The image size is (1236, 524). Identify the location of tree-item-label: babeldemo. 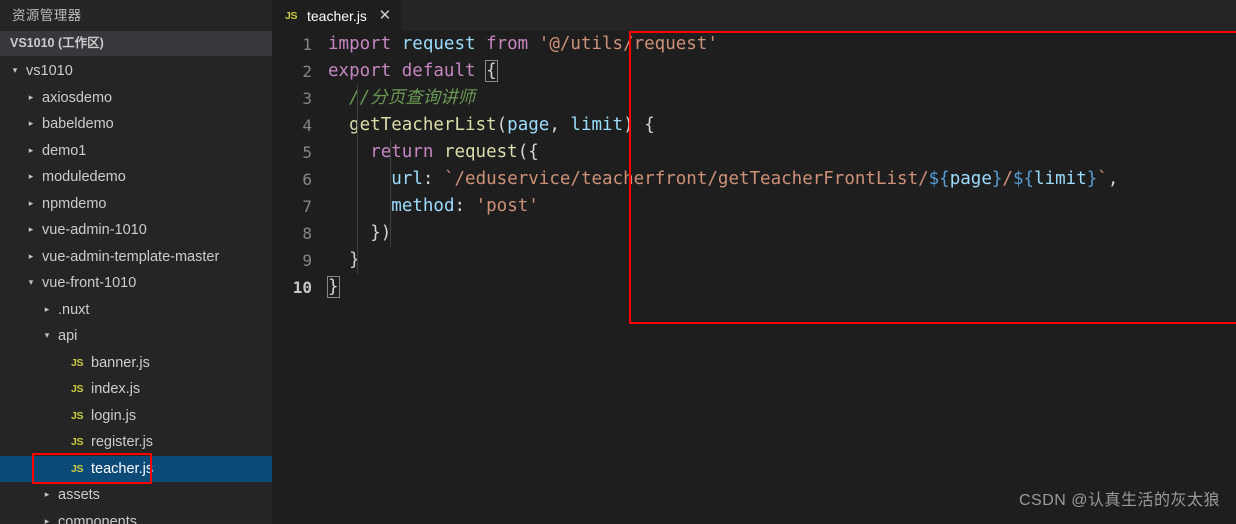
(78, 124).